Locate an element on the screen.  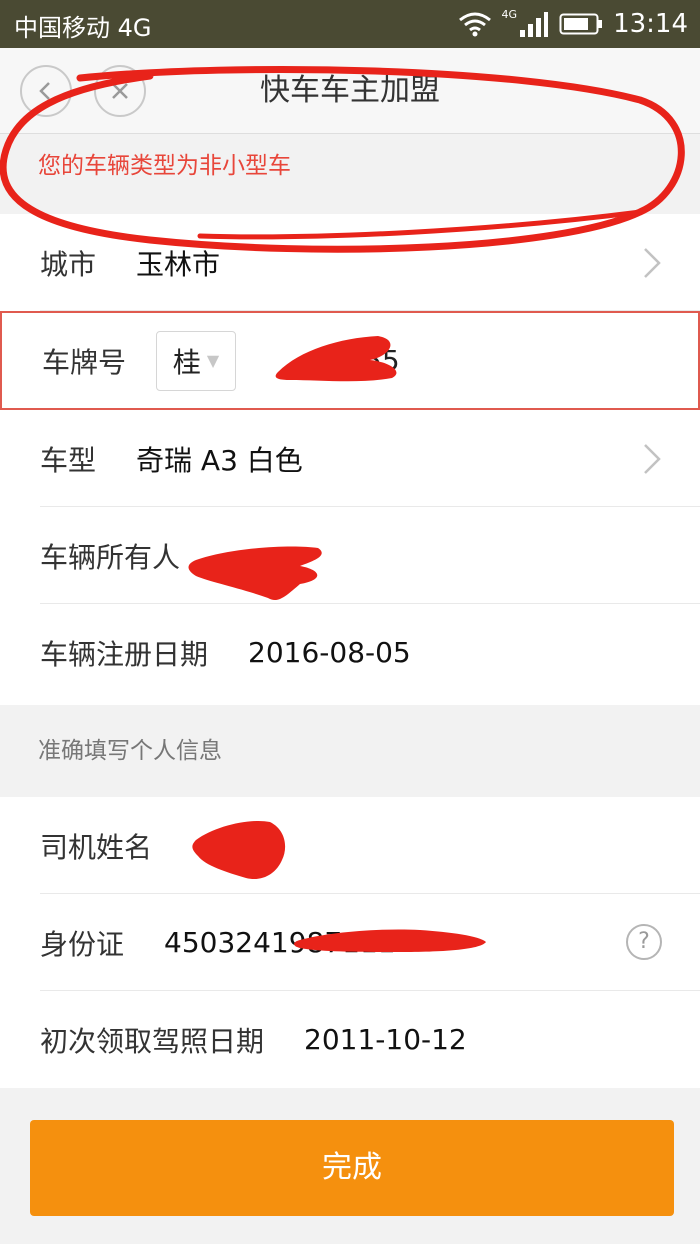
license-date-row: 初次领取驾照日期 2011-10-12 is located at coordinates (350, 1039).